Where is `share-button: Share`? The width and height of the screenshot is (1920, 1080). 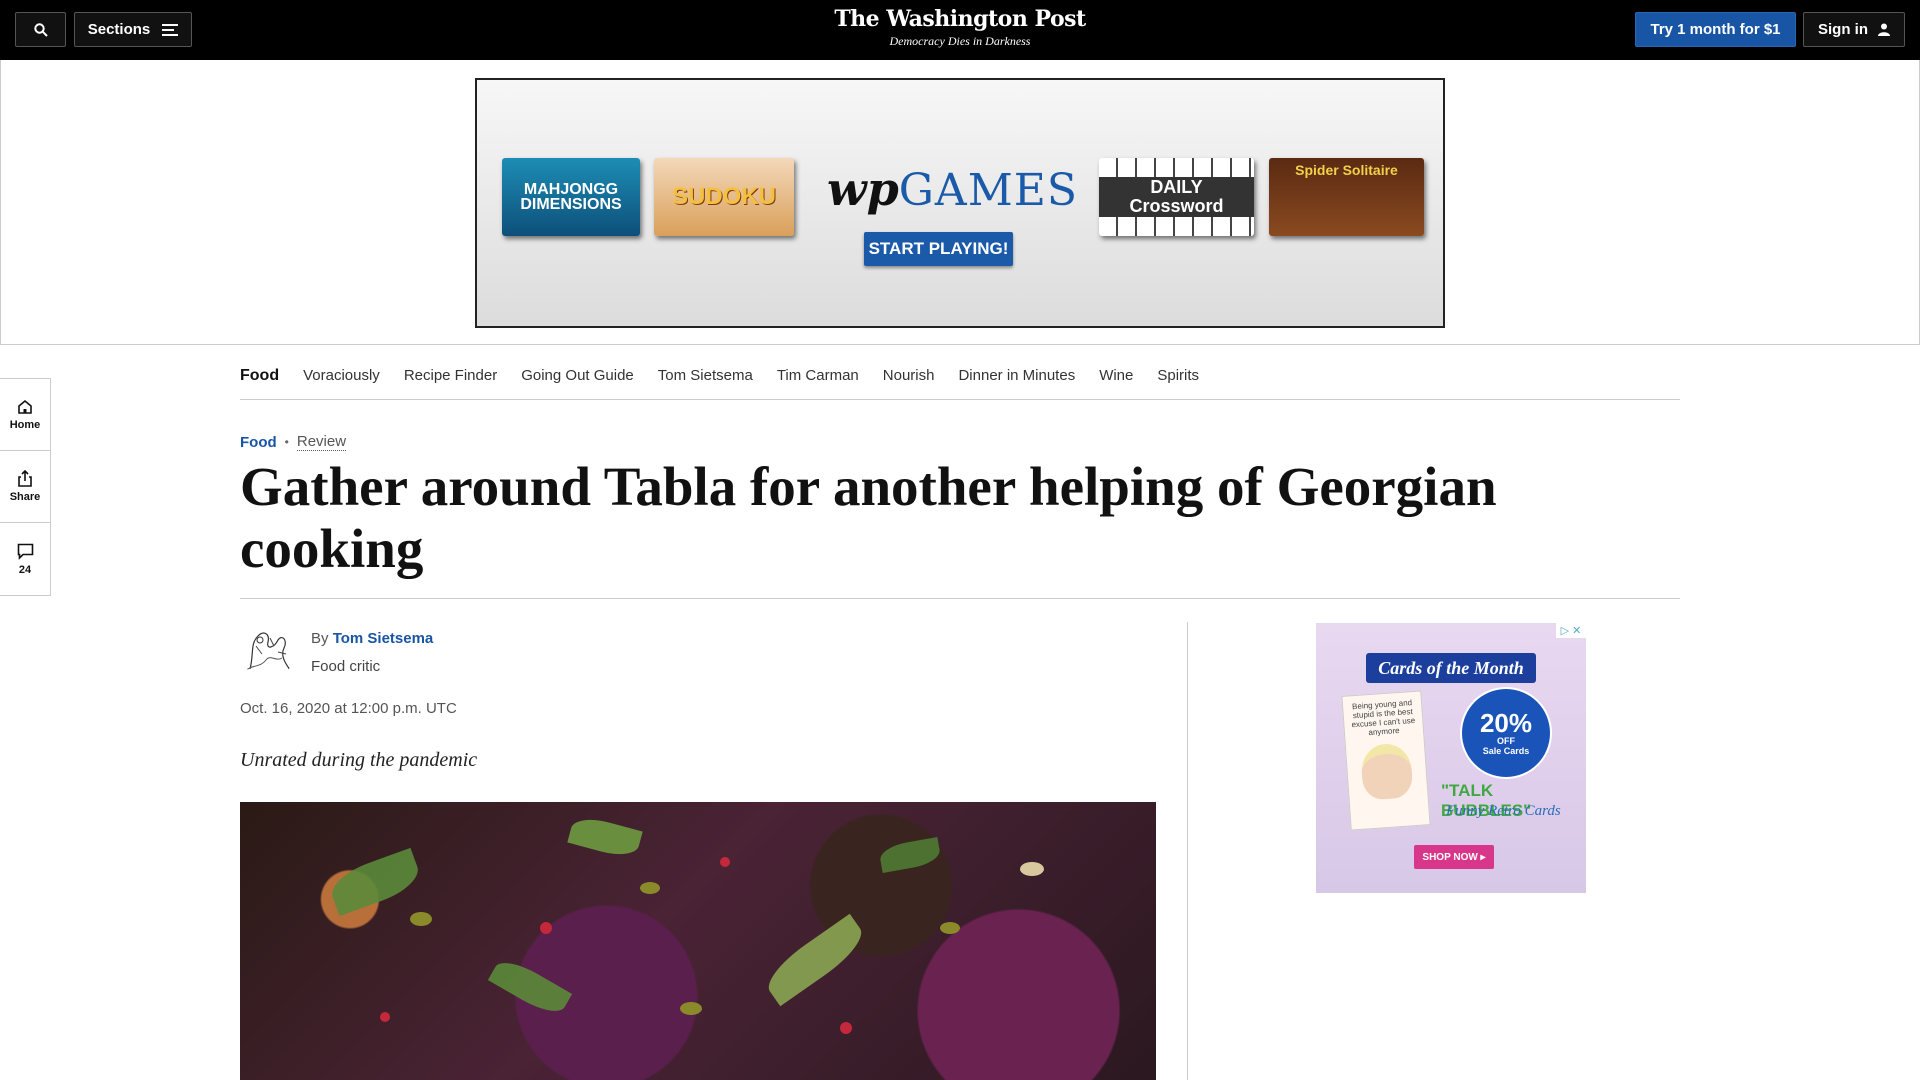 share-button: Share is located at coordinates (25, 487).